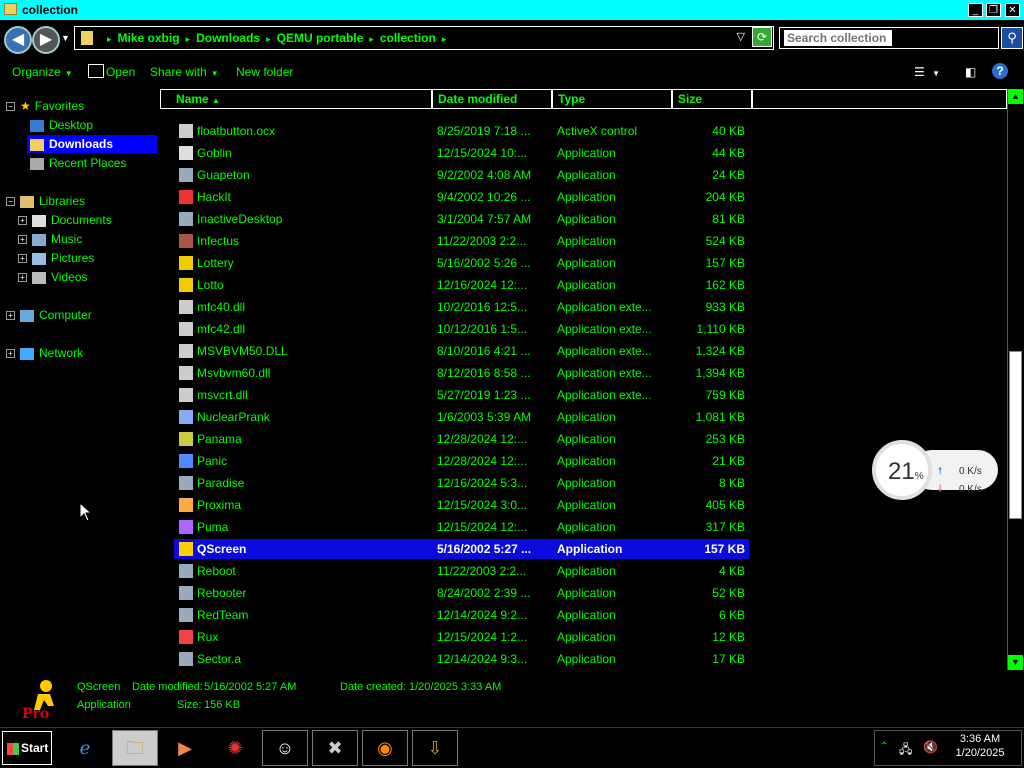  What do you see at coordinates (65, 220) in the screenshot?
I see `nav-documents: + Documents` at bounding box center [65, 220].